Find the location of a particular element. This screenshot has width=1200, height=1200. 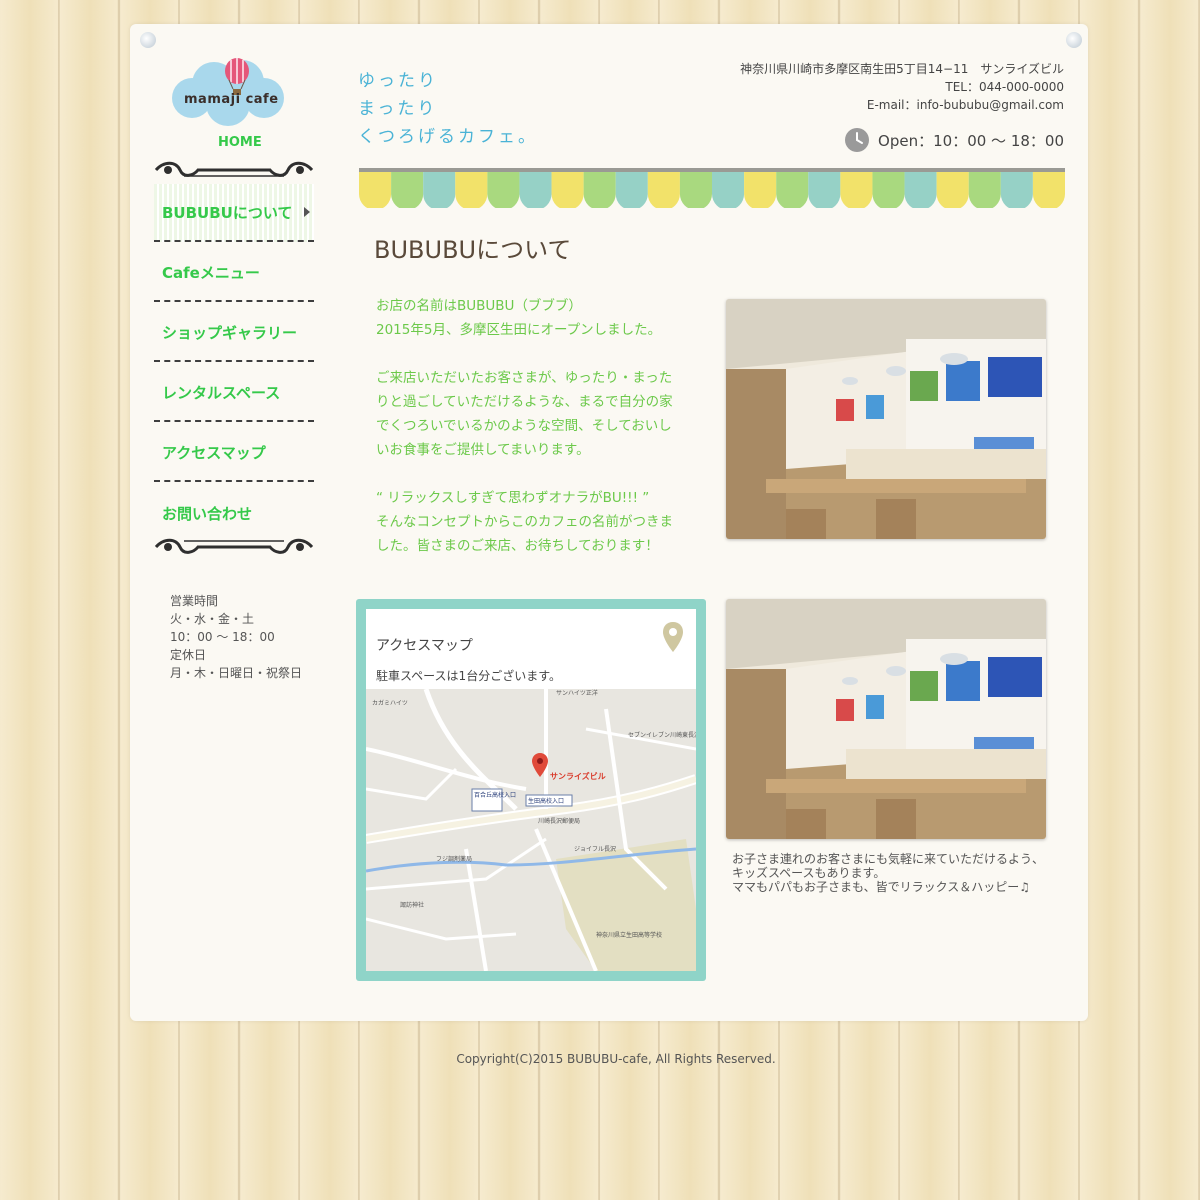

nav-item-label: ショップギャラリー is located at coordinates (229, 332).